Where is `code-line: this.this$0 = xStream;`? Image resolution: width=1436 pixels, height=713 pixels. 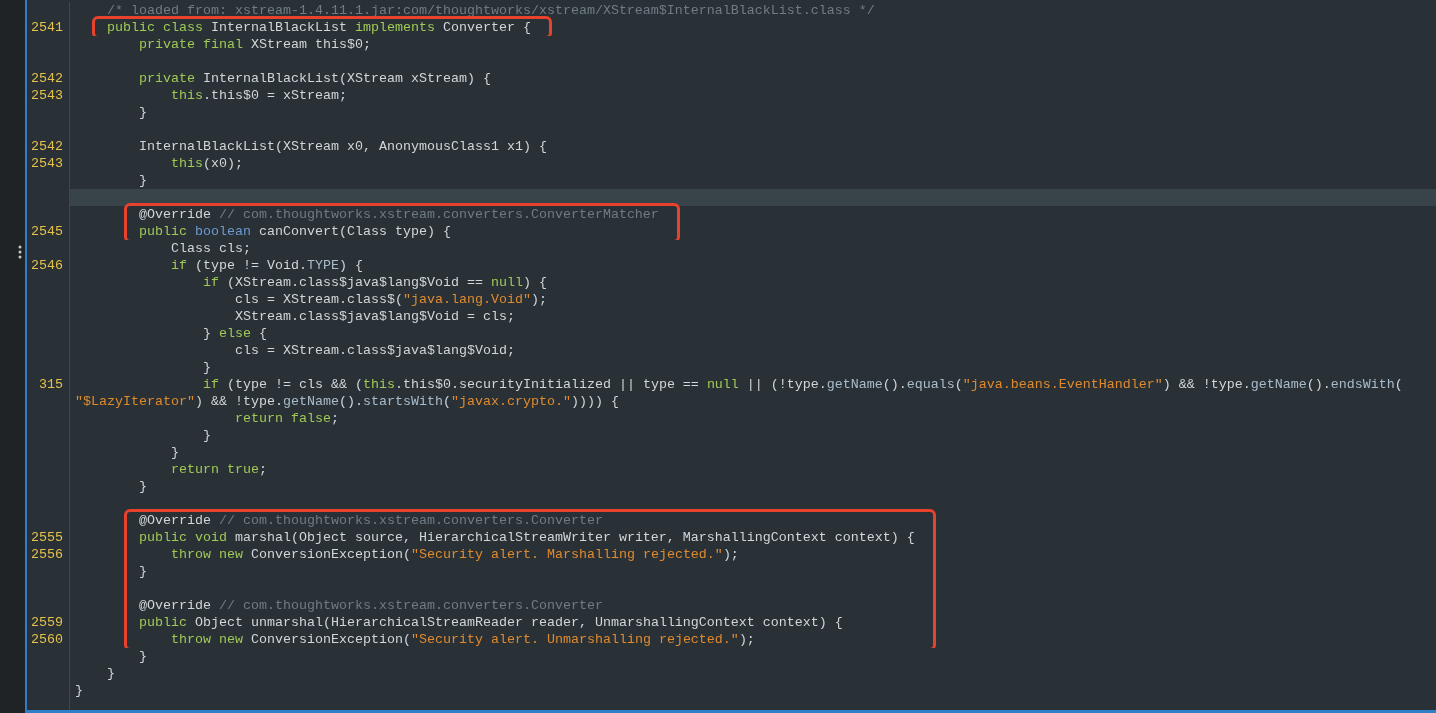
code-line: this.this$0 = xStream; is located at coordinates (258, 95).